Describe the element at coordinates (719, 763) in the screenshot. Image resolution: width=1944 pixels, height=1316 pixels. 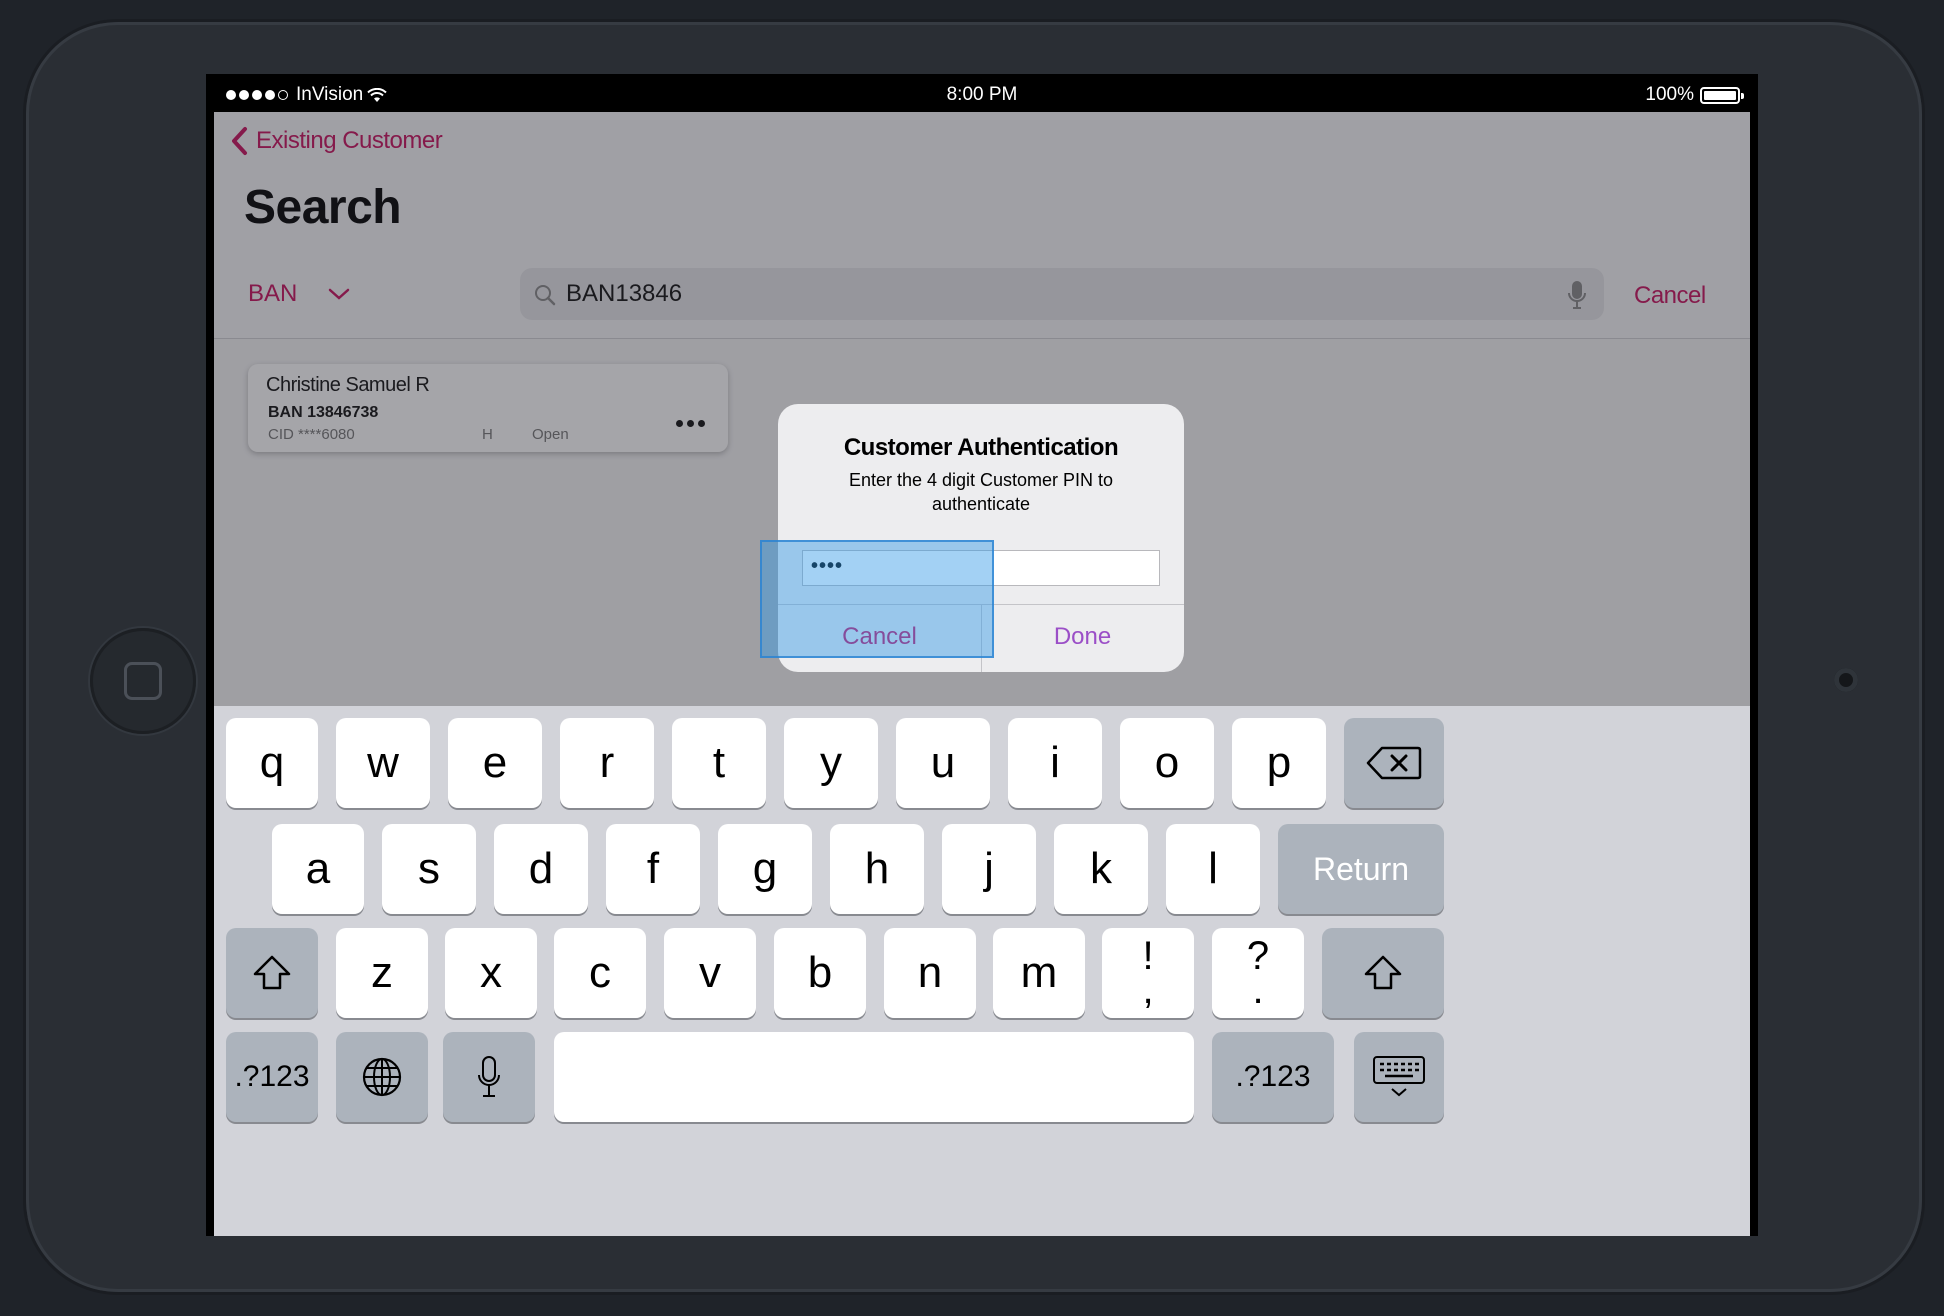
I see `key-t: t` at that location.